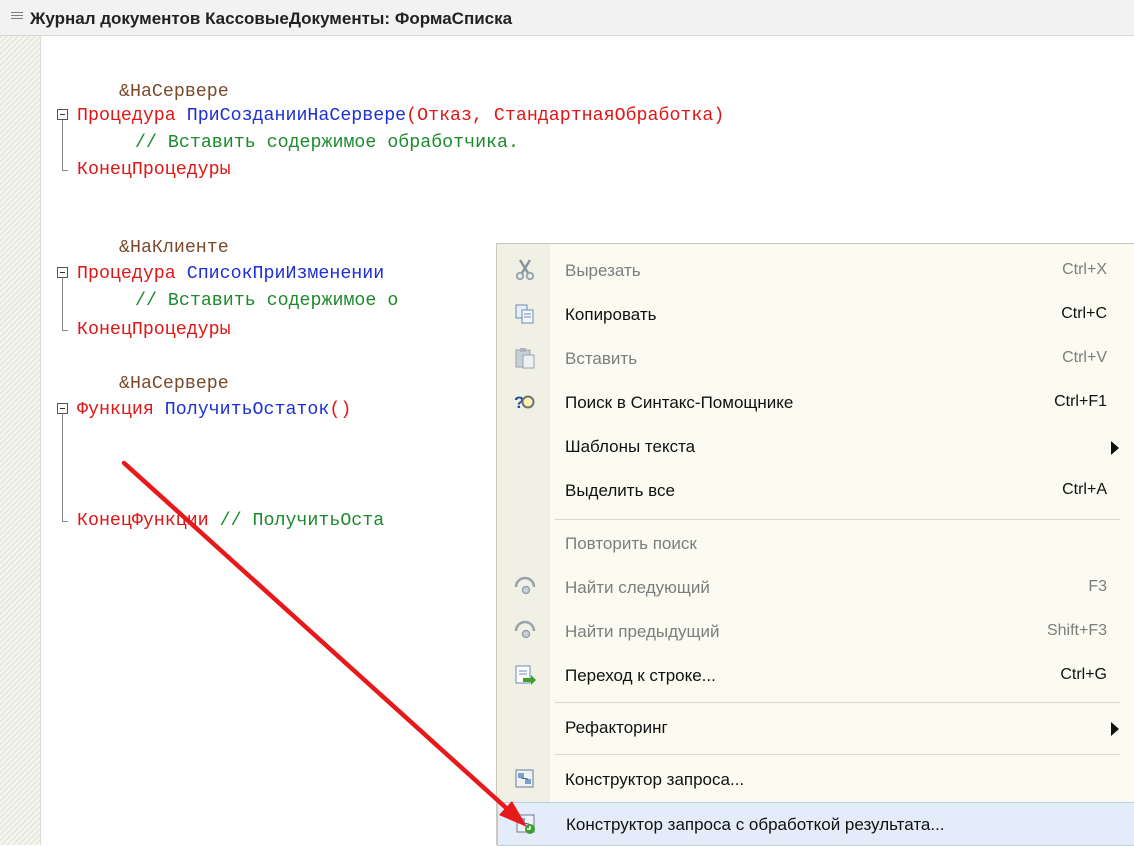 This screenshot has height=846, width=1134. Describe the element at coordinates (815, 491) in the screenshot. I see `menu-item-select-all: Выделить все Ctrl+A` at that location.